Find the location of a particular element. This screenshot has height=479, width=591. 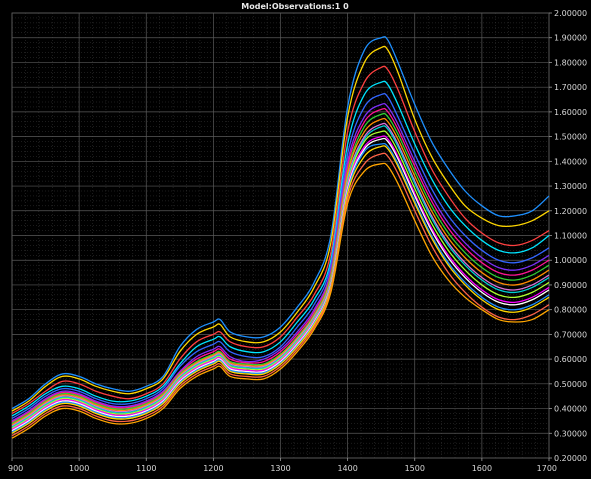

chart-title: Model:Observations:1 0 is located at coordinates (295, 6).